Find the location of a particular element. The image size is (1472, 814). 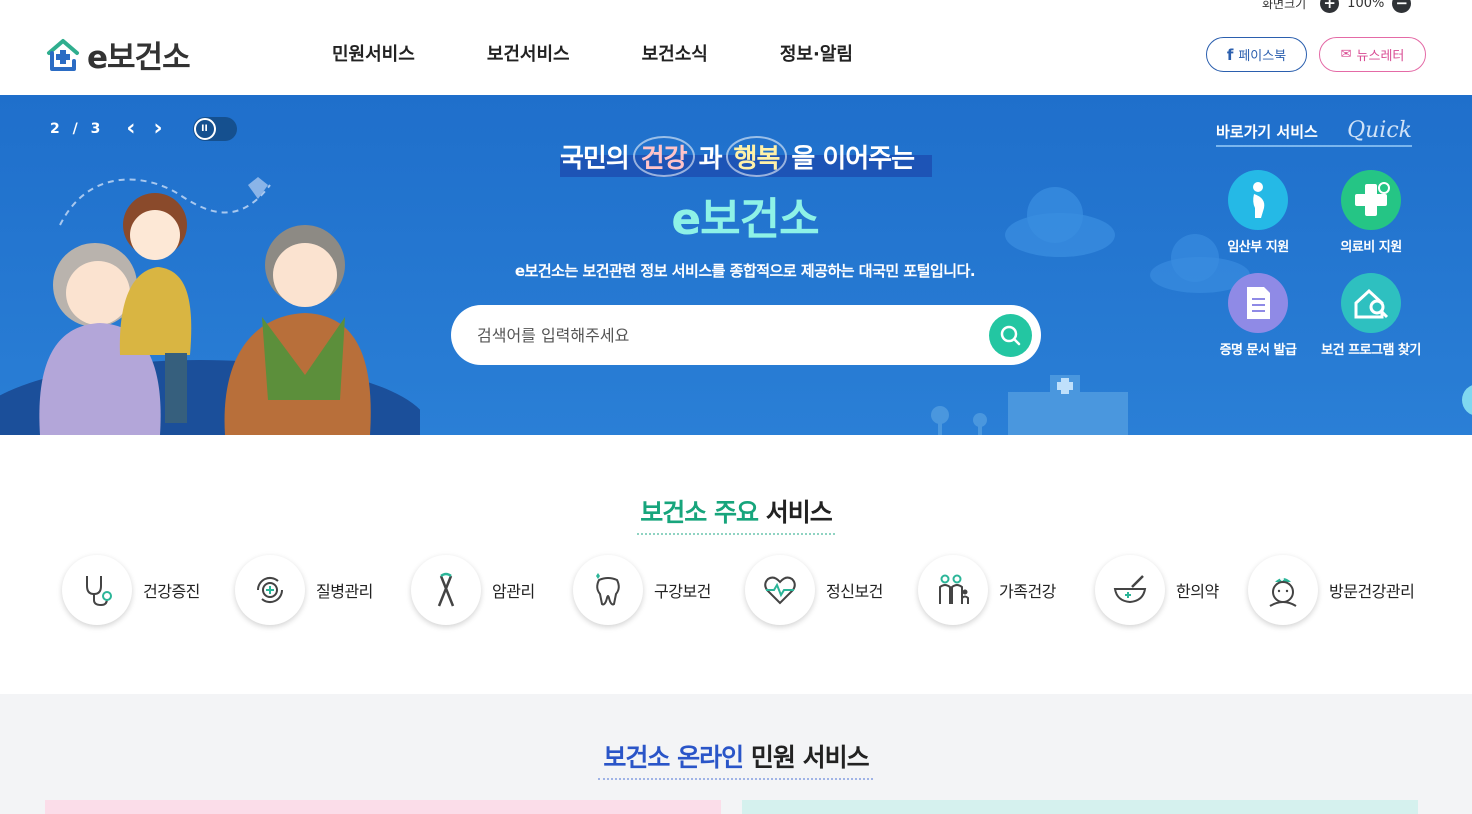

facebook-button: f 페이스북 is located at coordinates (1256, 54).